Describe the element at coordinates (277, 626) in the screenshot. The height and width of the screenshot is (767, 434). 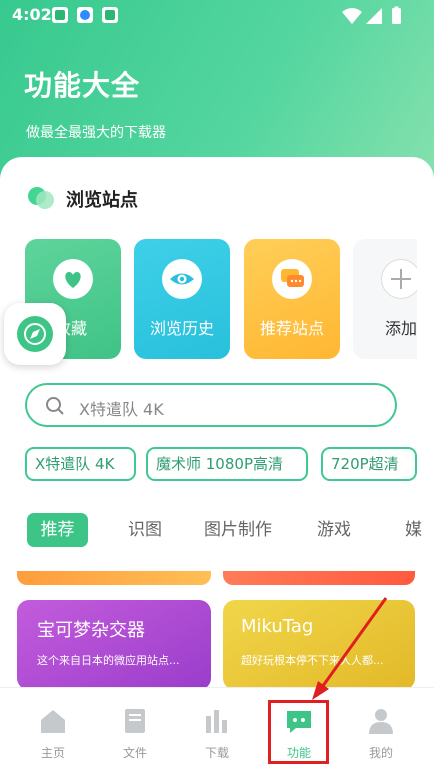
I see `game-title: MikuTag` at that location.